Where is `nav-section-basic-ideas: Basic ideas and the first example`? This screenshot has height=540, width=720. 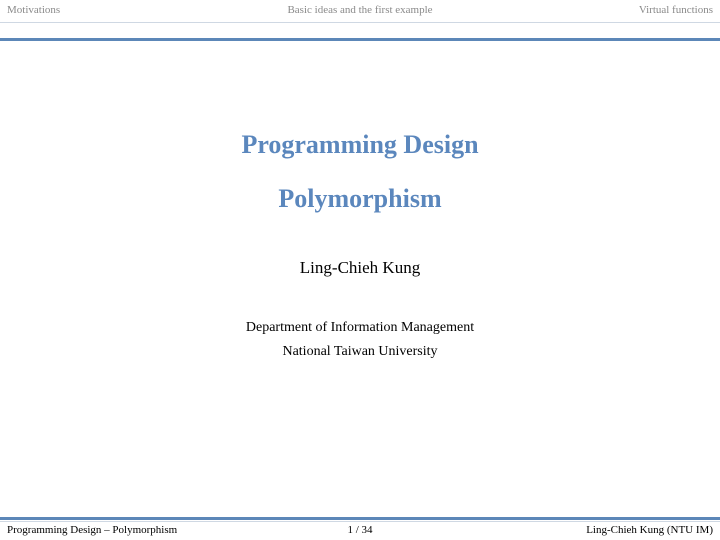 nav-section-basic-ideas: Basic ideas and the first example is located at coordinates (360, 10).